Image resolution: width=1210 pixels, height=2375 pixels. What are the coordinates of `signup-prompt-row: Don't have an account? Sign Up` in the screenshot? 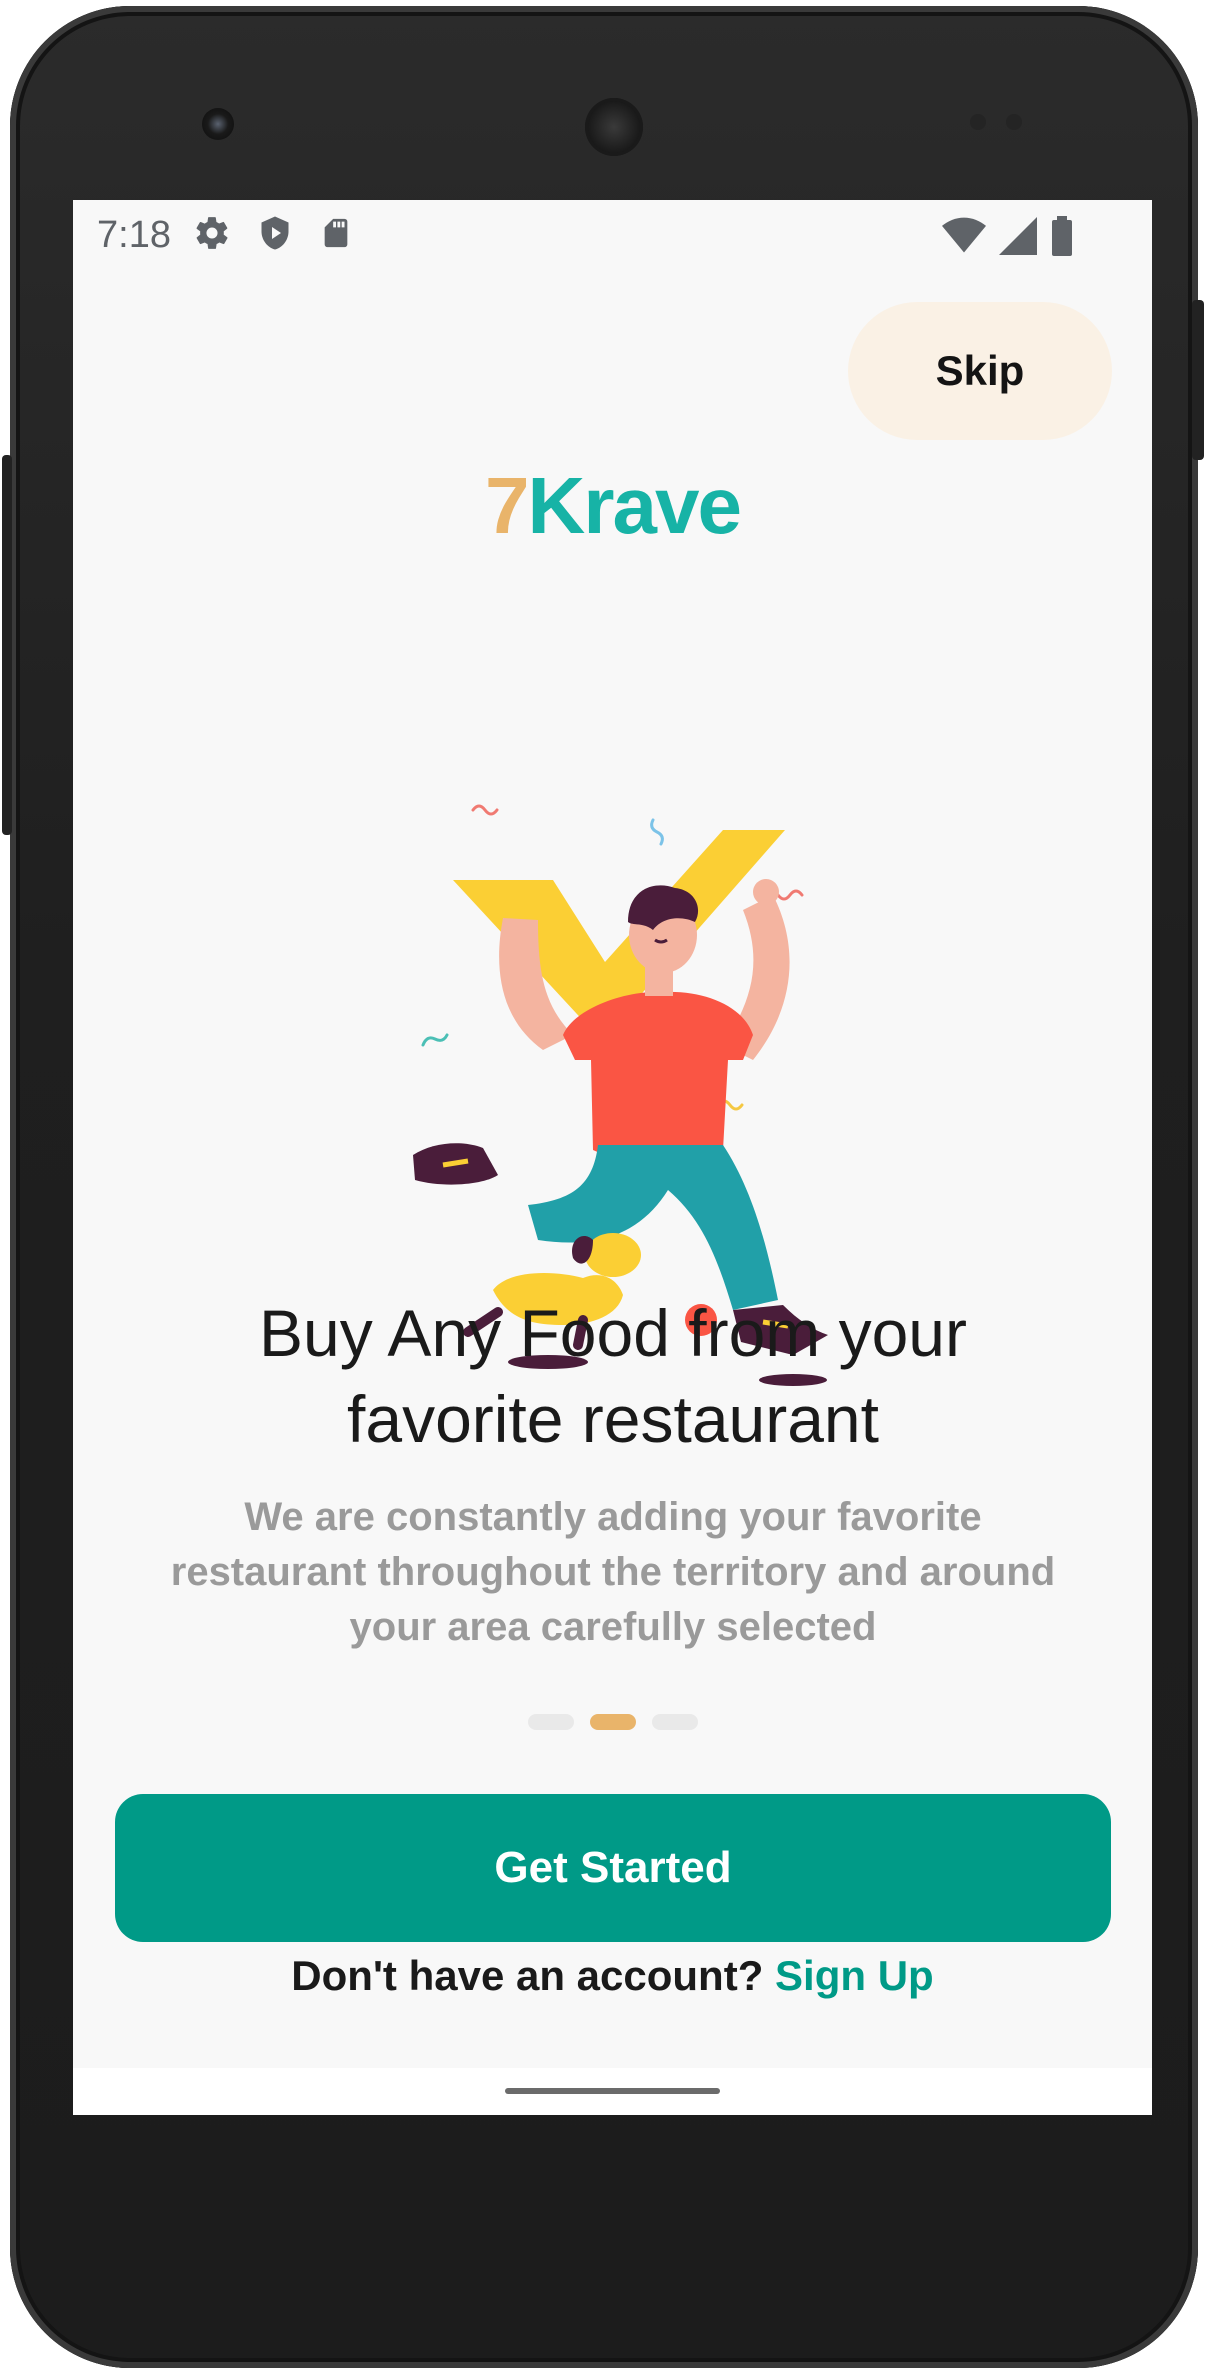 It's located at (612, 1976).